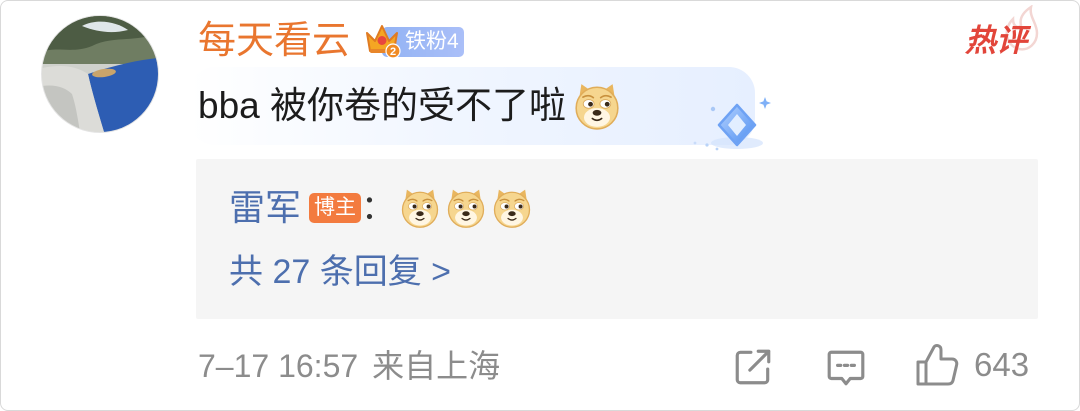 Image resolution: width=1080 pixels, height=411 pixels. I want to click on like-button: 643, so click(971, 365).